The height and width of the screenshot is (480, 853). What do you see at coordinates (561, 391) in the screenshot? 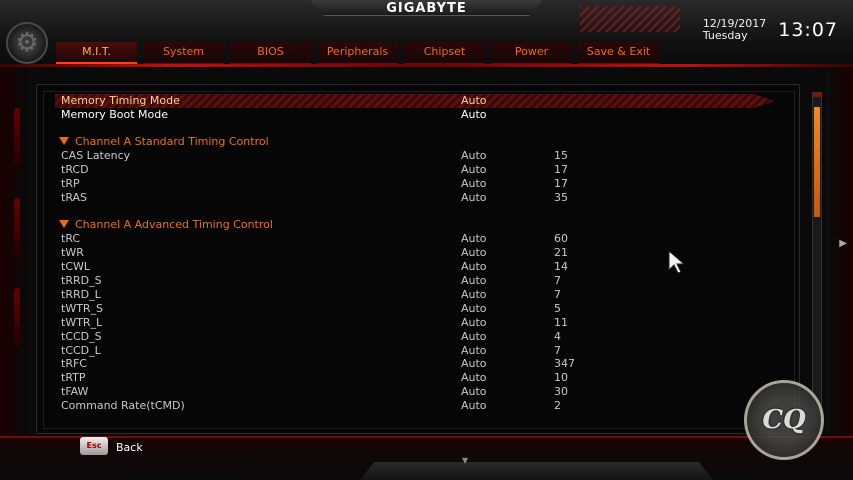
I see `setting-value: 30` at bounding box center [561, 391].